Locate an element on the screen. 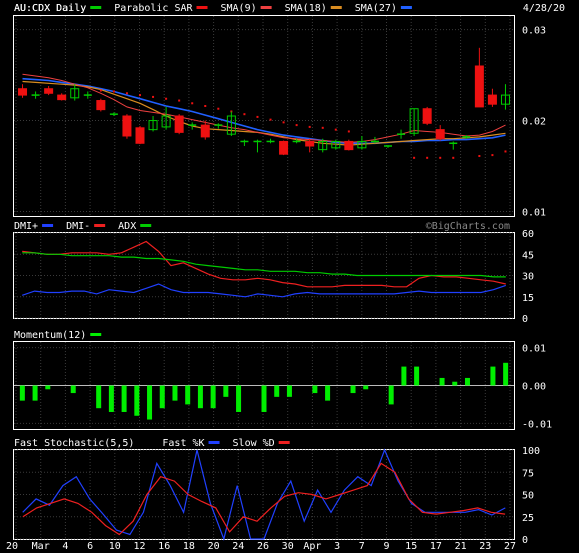  legend-label: Slow %D is located at coordinates (254, 443).